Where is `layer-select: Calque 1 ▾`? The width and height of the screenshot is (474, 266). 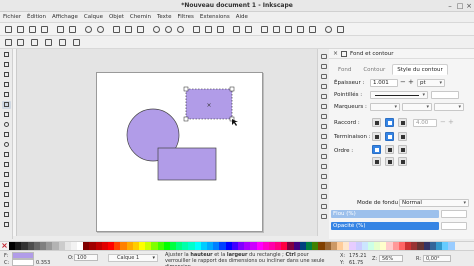
layer-select: Calque 1 ▾ is located at coordinates (133, 258).